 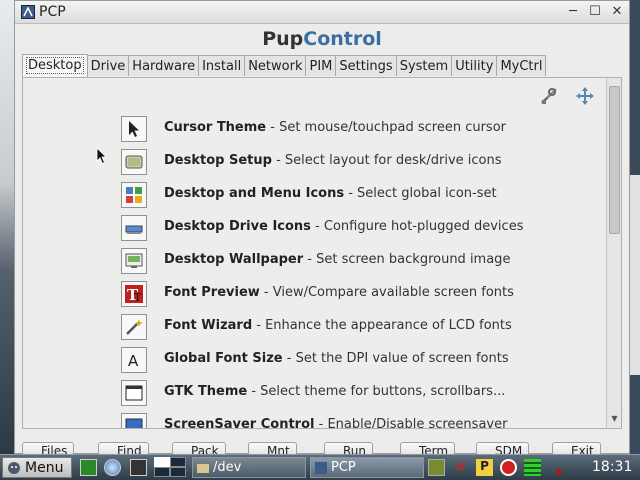 What do you see at coordinates (436, 467) in the screenshot?
I see `network-tray-icon` at bounding box center [436, 467].